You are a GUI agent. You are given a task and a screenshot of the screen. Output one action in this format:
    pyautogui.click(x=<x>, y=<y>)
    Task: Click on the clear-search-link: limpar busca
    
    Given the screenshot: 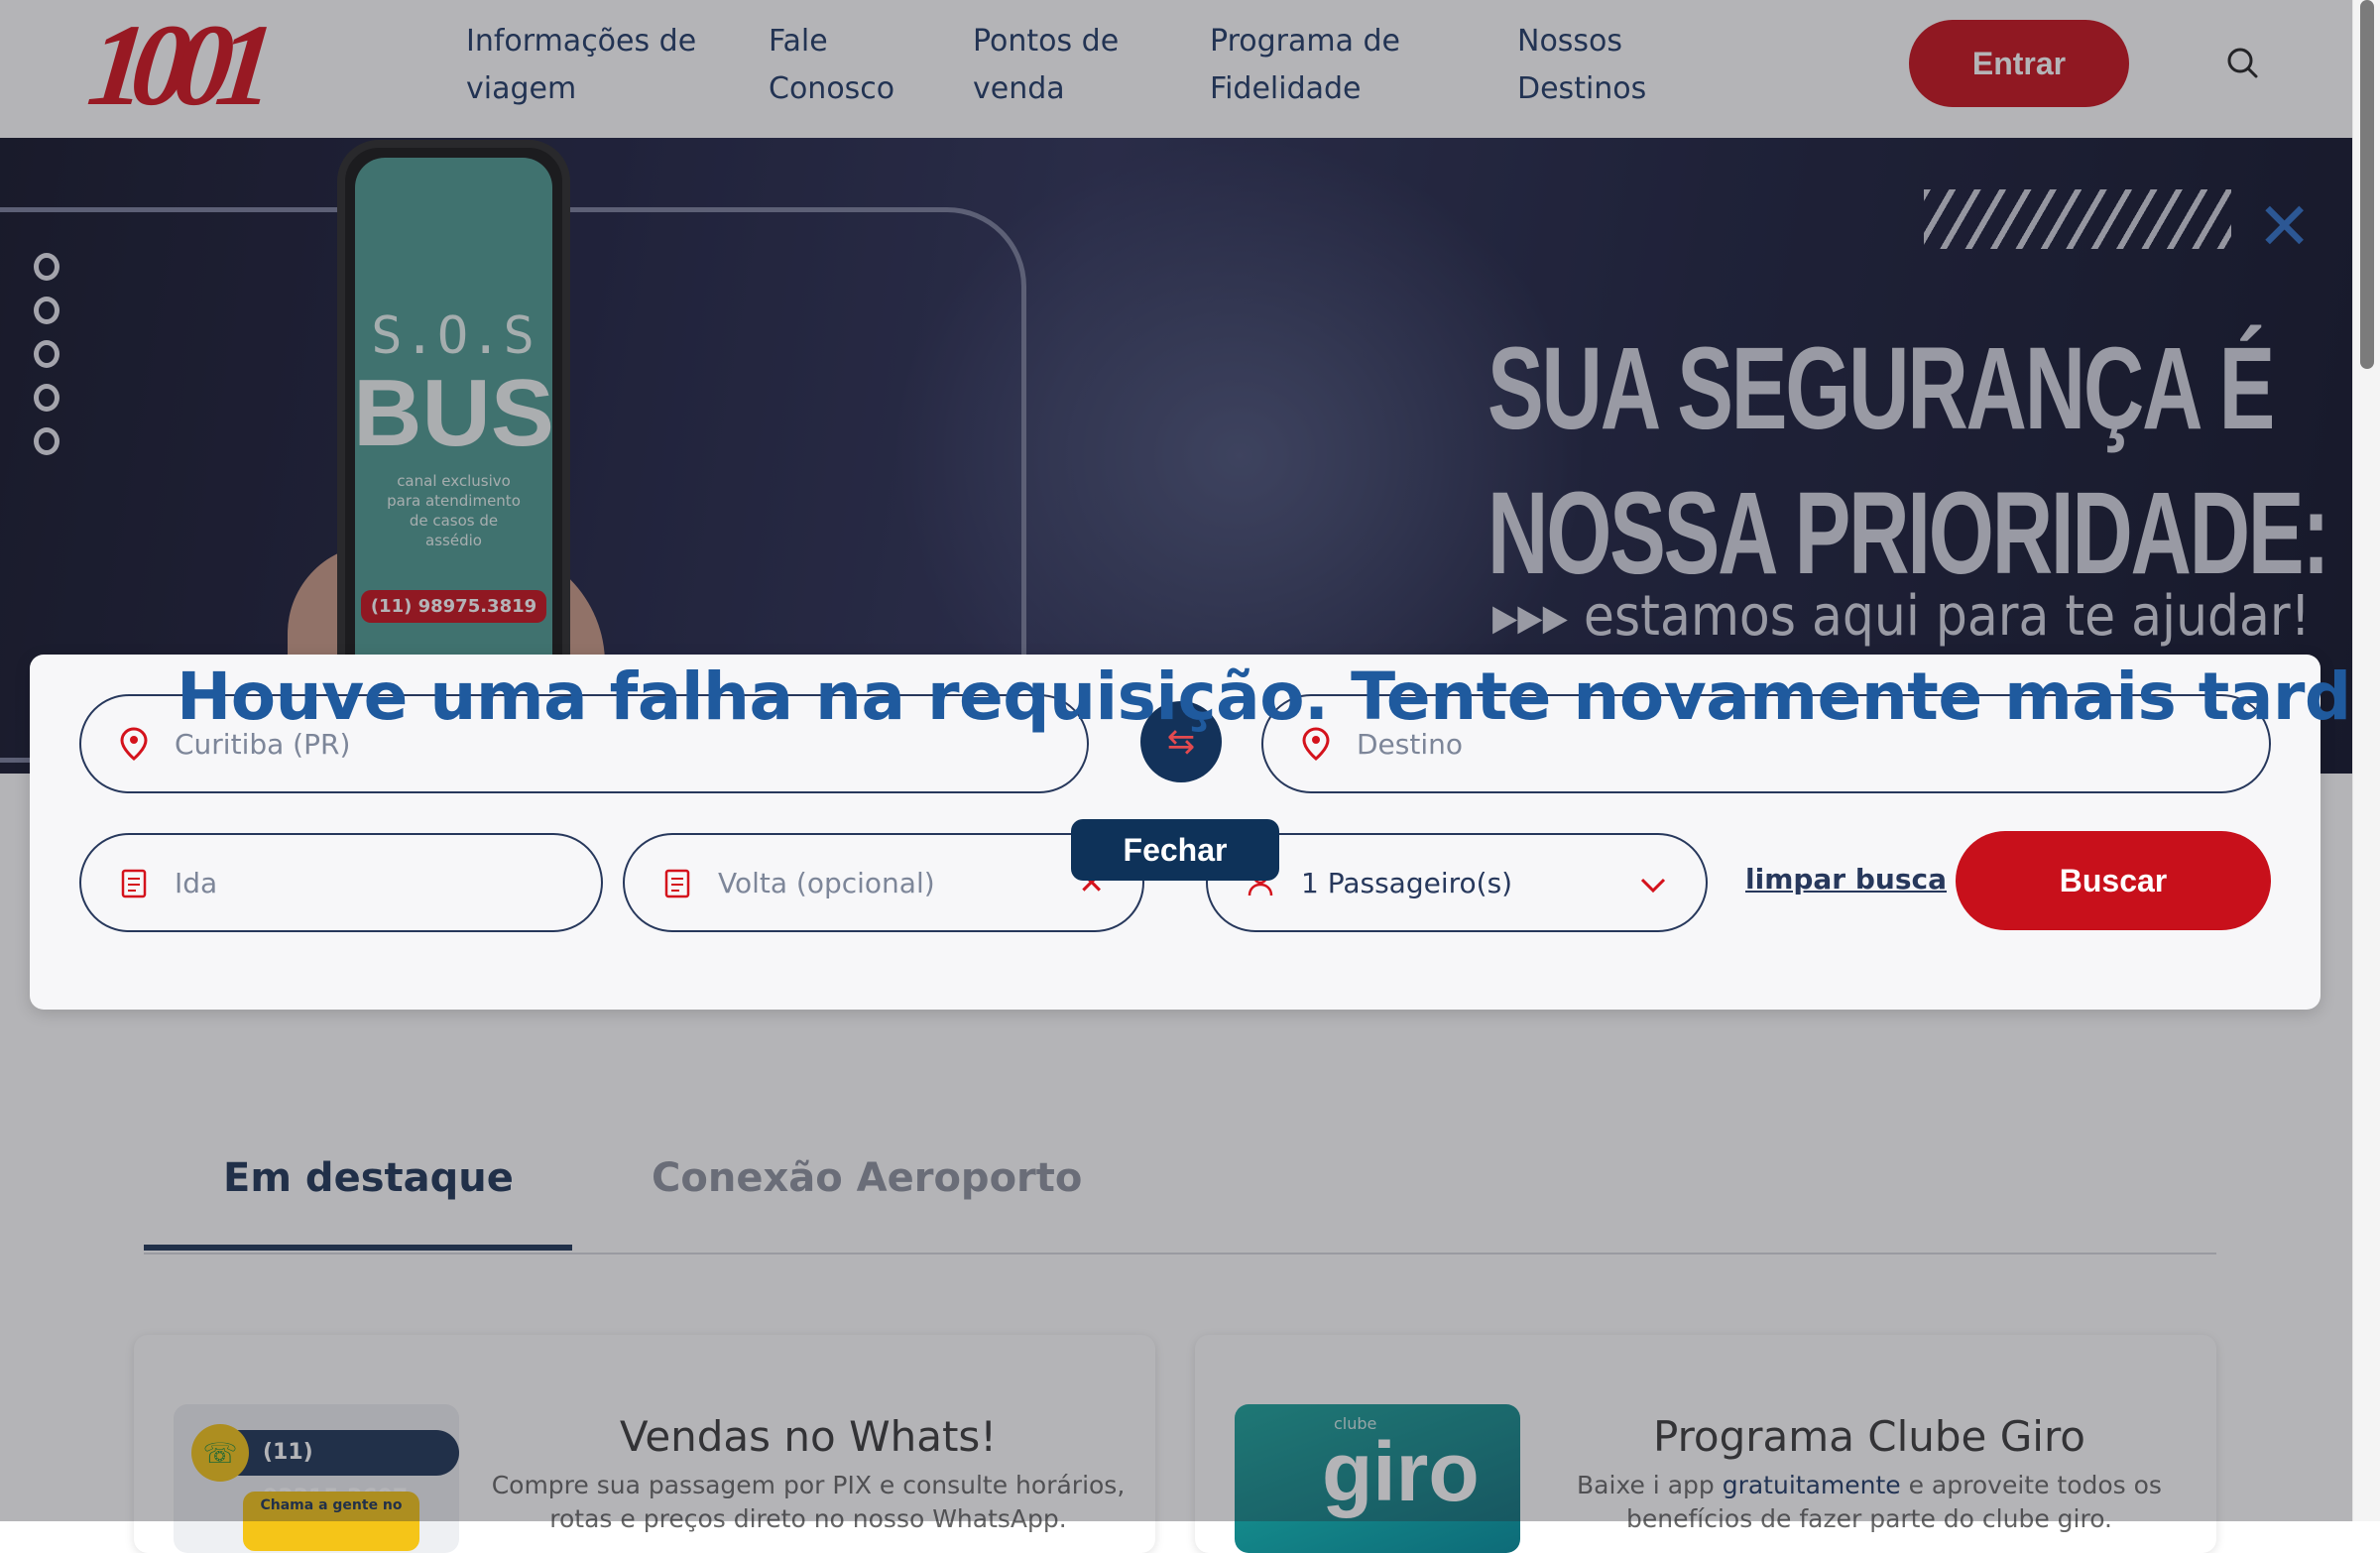 What is the action you would take?
    pyautogui.click(x=1846, y=879)
    